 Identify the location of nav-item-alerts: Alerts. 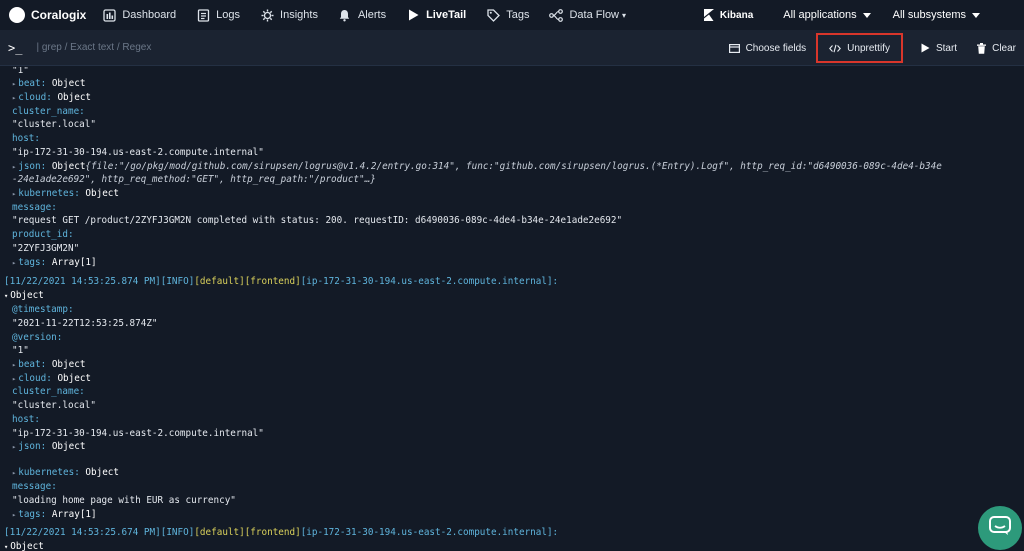
(362, 15).